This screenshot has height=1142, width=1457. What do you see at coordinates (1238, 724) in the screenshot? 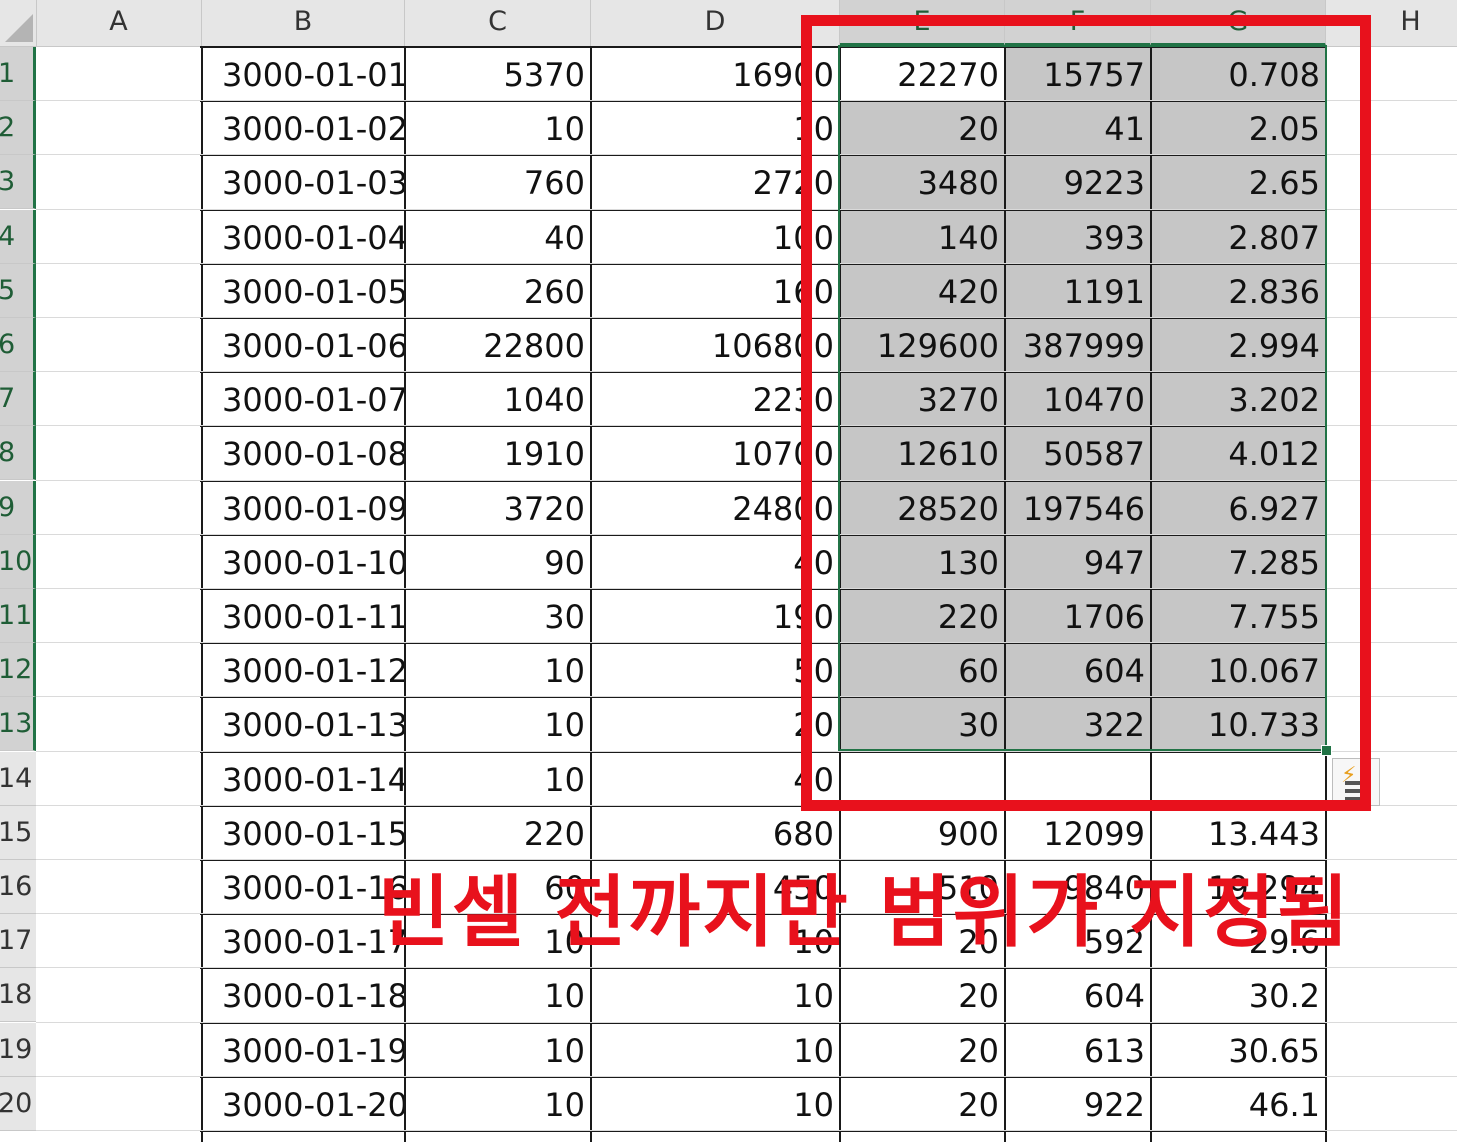
I see `cell-g: 10.733` at bounding box center [1238, 724].